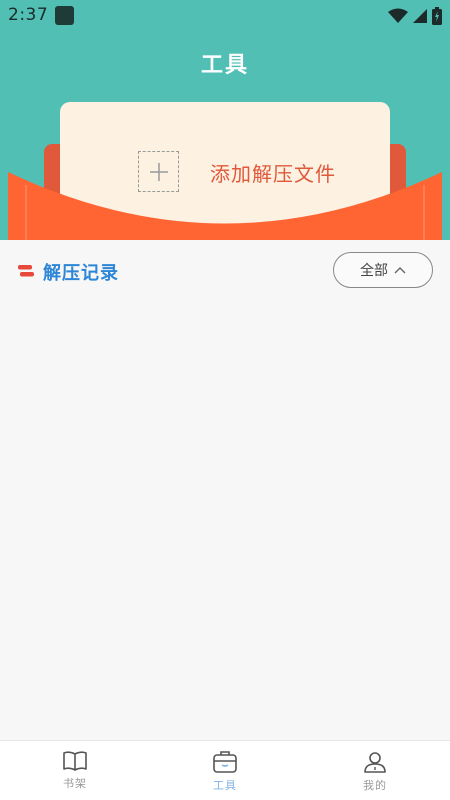  What do you see at coordinates (225, 270) in the screenshot?
I see `decompress-records-header: 解压记录 全部` at bounding box center [225, 270].